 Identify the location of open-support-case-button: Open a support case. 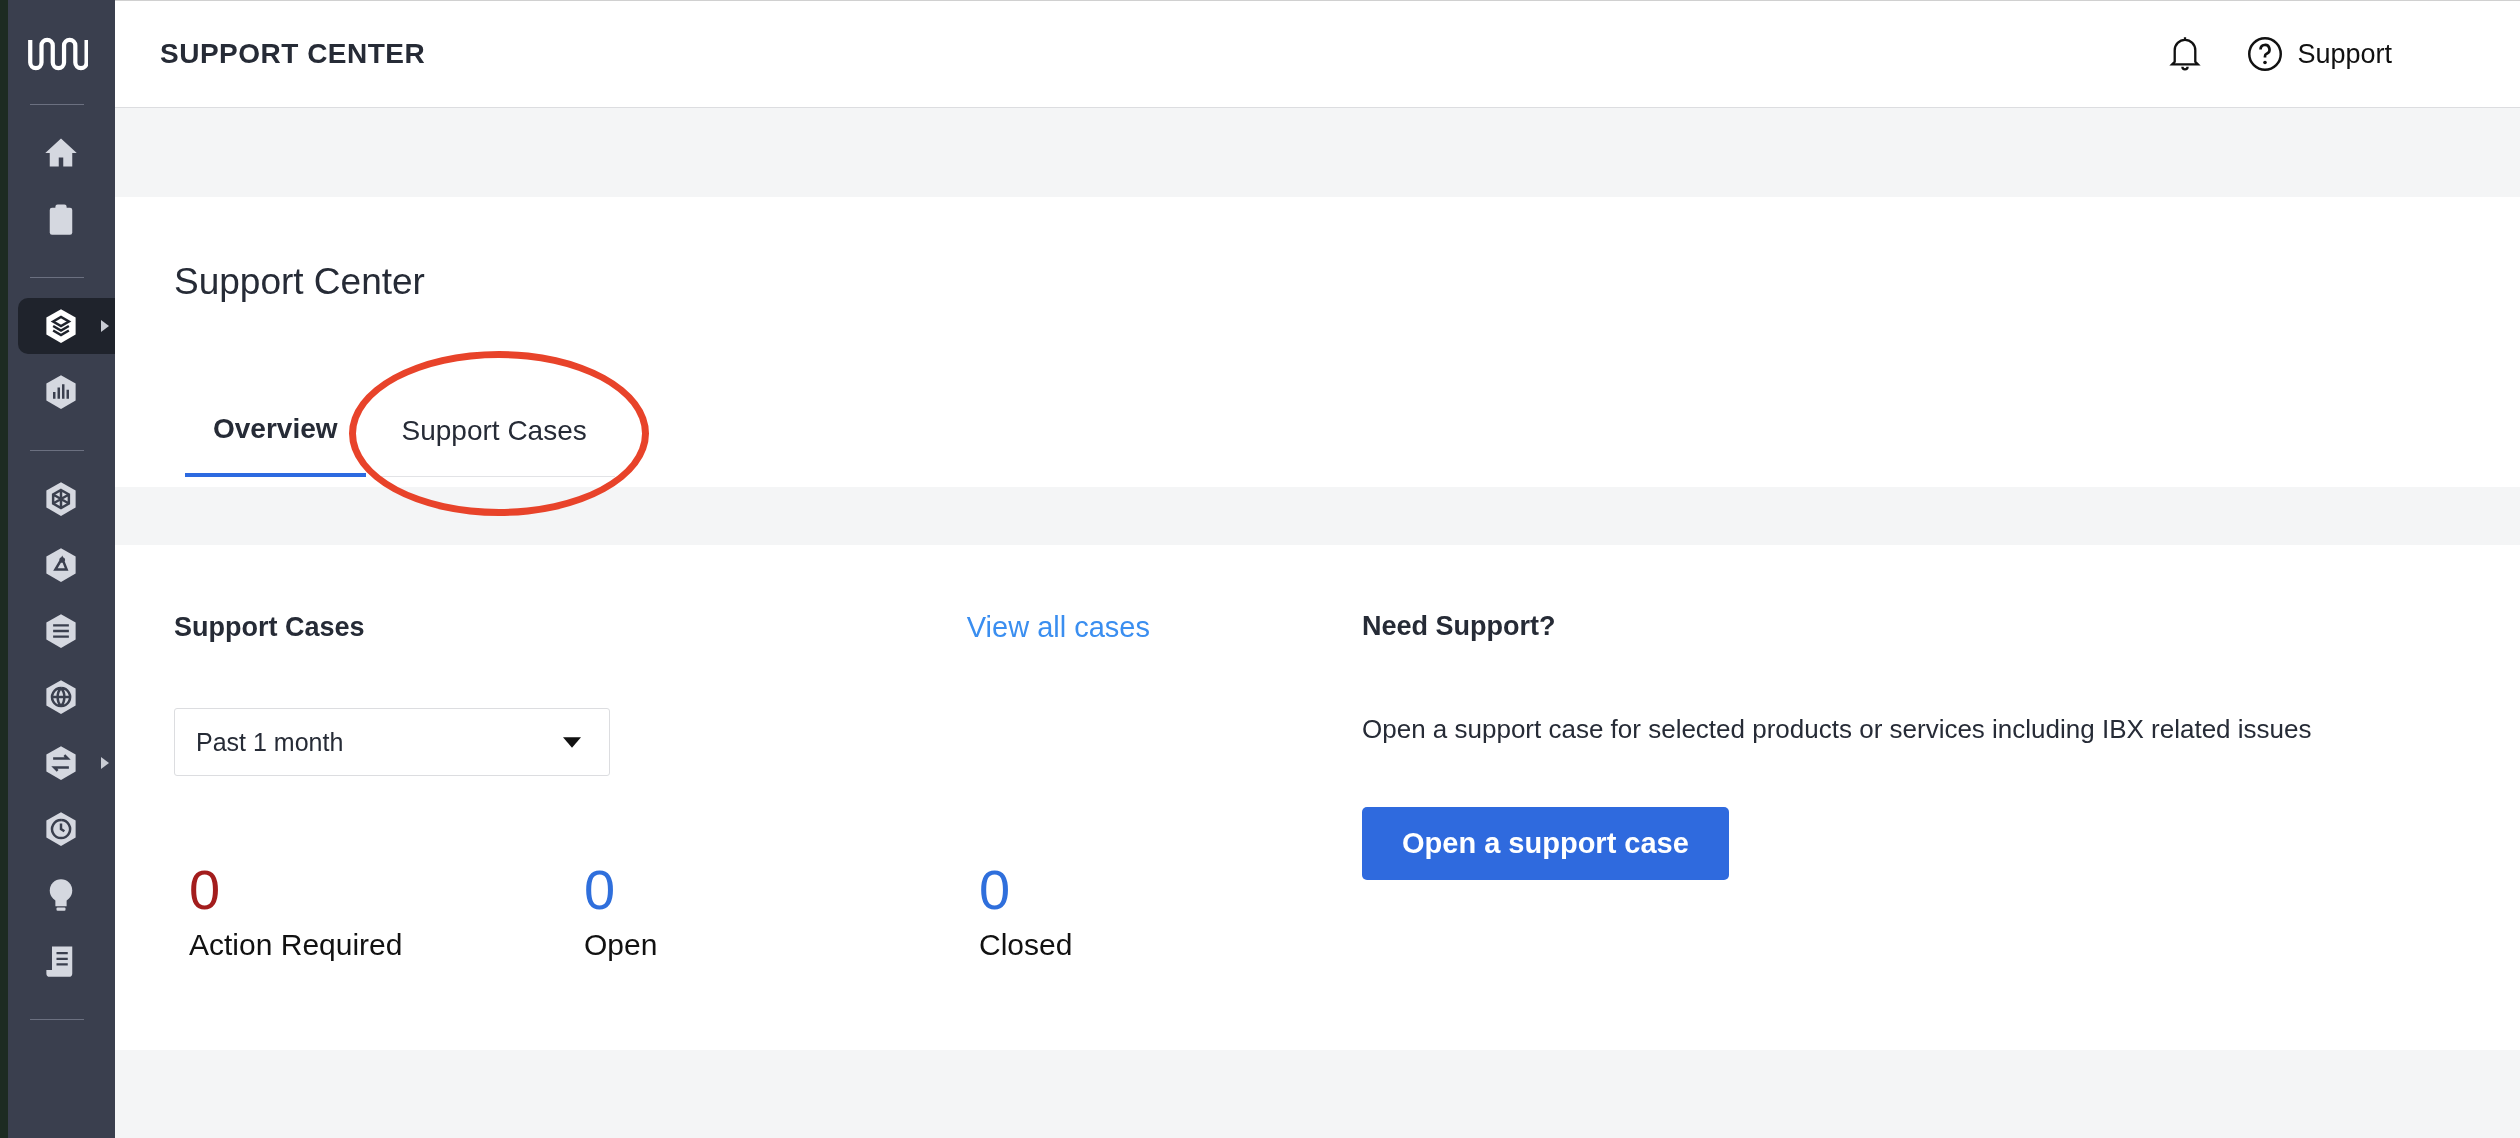
(1545, 843).